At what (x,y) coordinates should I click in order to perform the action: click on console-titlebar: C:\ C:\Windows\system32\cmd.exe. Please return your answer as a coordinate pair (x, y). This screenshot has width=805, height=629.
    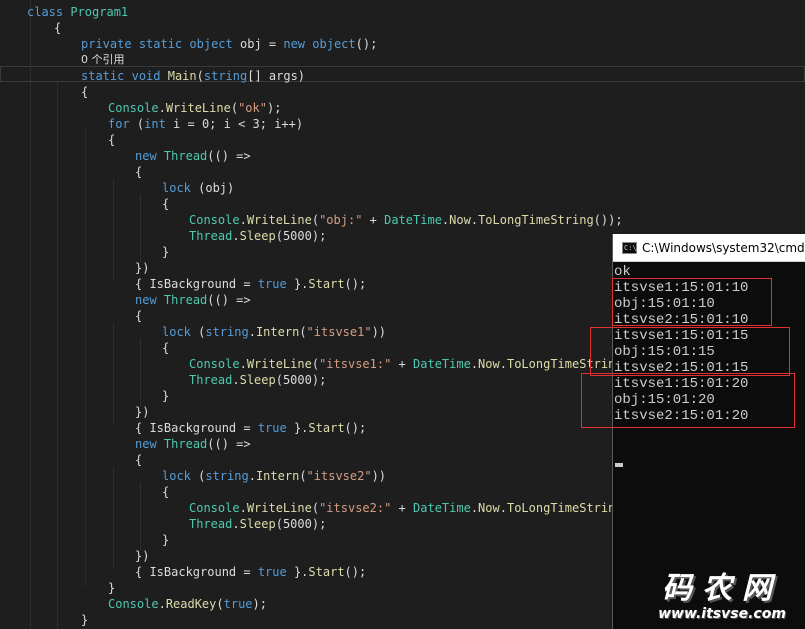
    Looking at the image, I should click on (709, 248).